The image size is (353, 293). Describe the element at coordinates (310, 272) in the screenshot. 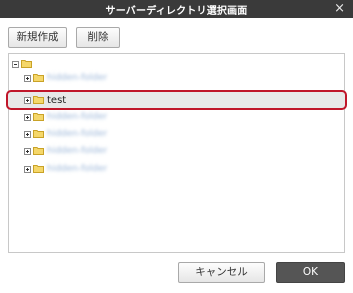

I see `ok-button: OK` at that location.